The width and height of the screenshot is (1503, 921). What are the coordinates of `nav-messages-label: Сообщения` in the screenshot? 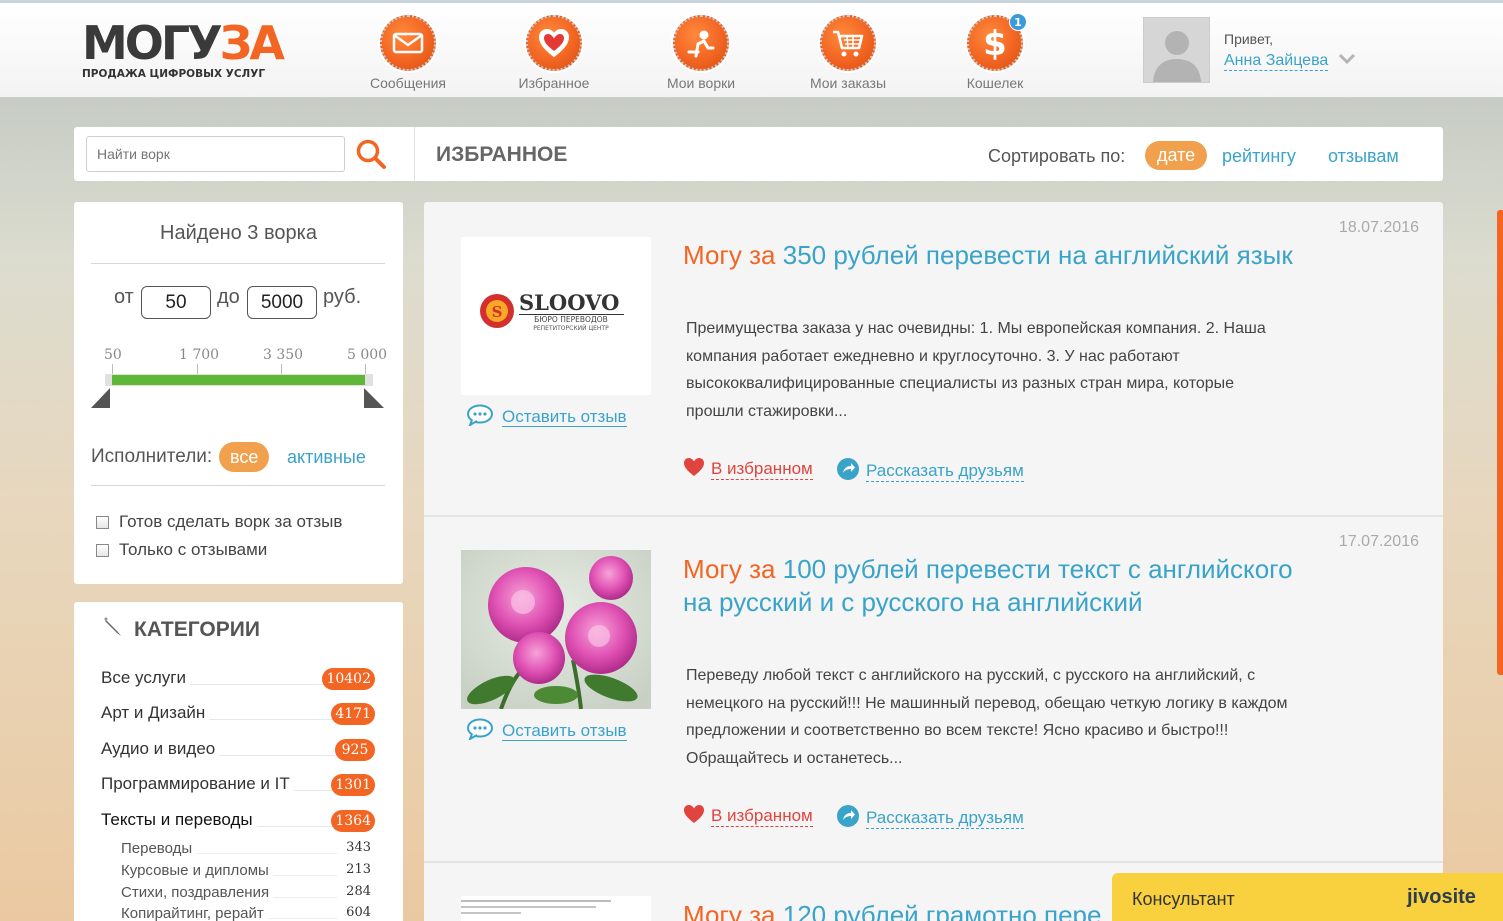 It's located at (408, 83).